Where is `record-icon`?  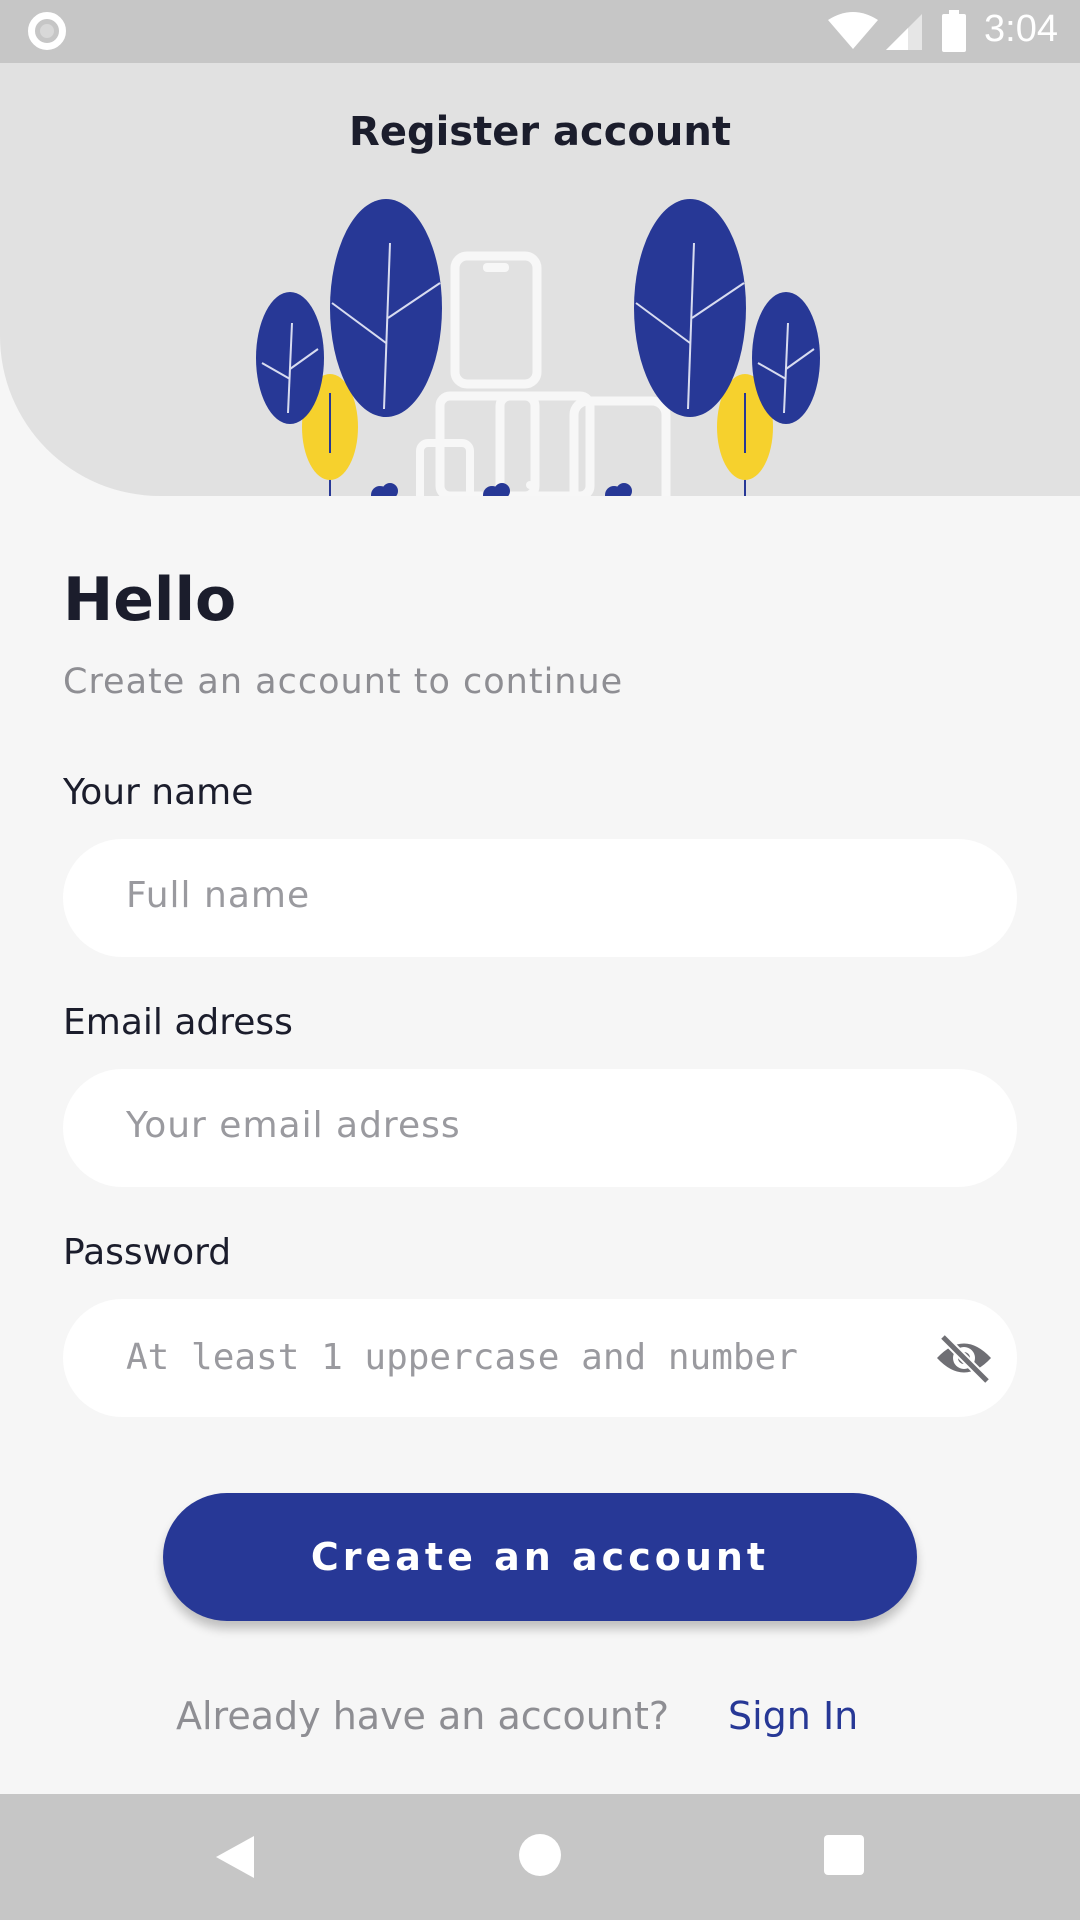
record-icon is located at coordinates (47, 31).